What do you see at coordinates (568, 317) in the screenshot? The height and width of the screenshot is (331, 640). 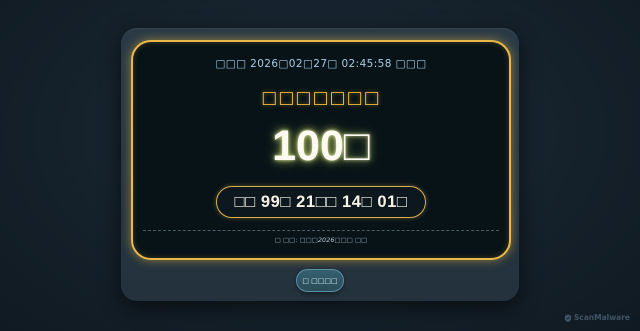 I see `scanmalware-logo-icon` at bounding box center [568, 317].